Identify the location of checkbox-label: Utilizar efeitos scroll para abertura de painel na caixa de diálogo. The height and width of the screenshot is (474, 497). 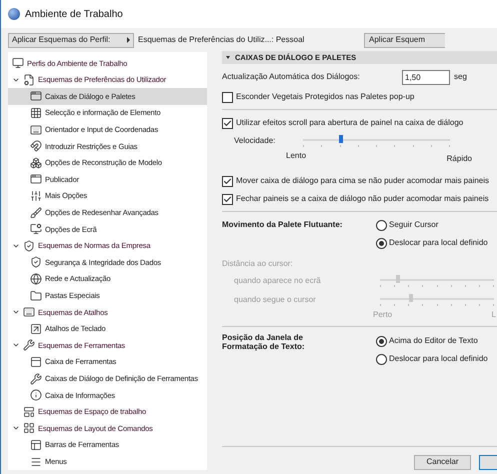
(350, 123).